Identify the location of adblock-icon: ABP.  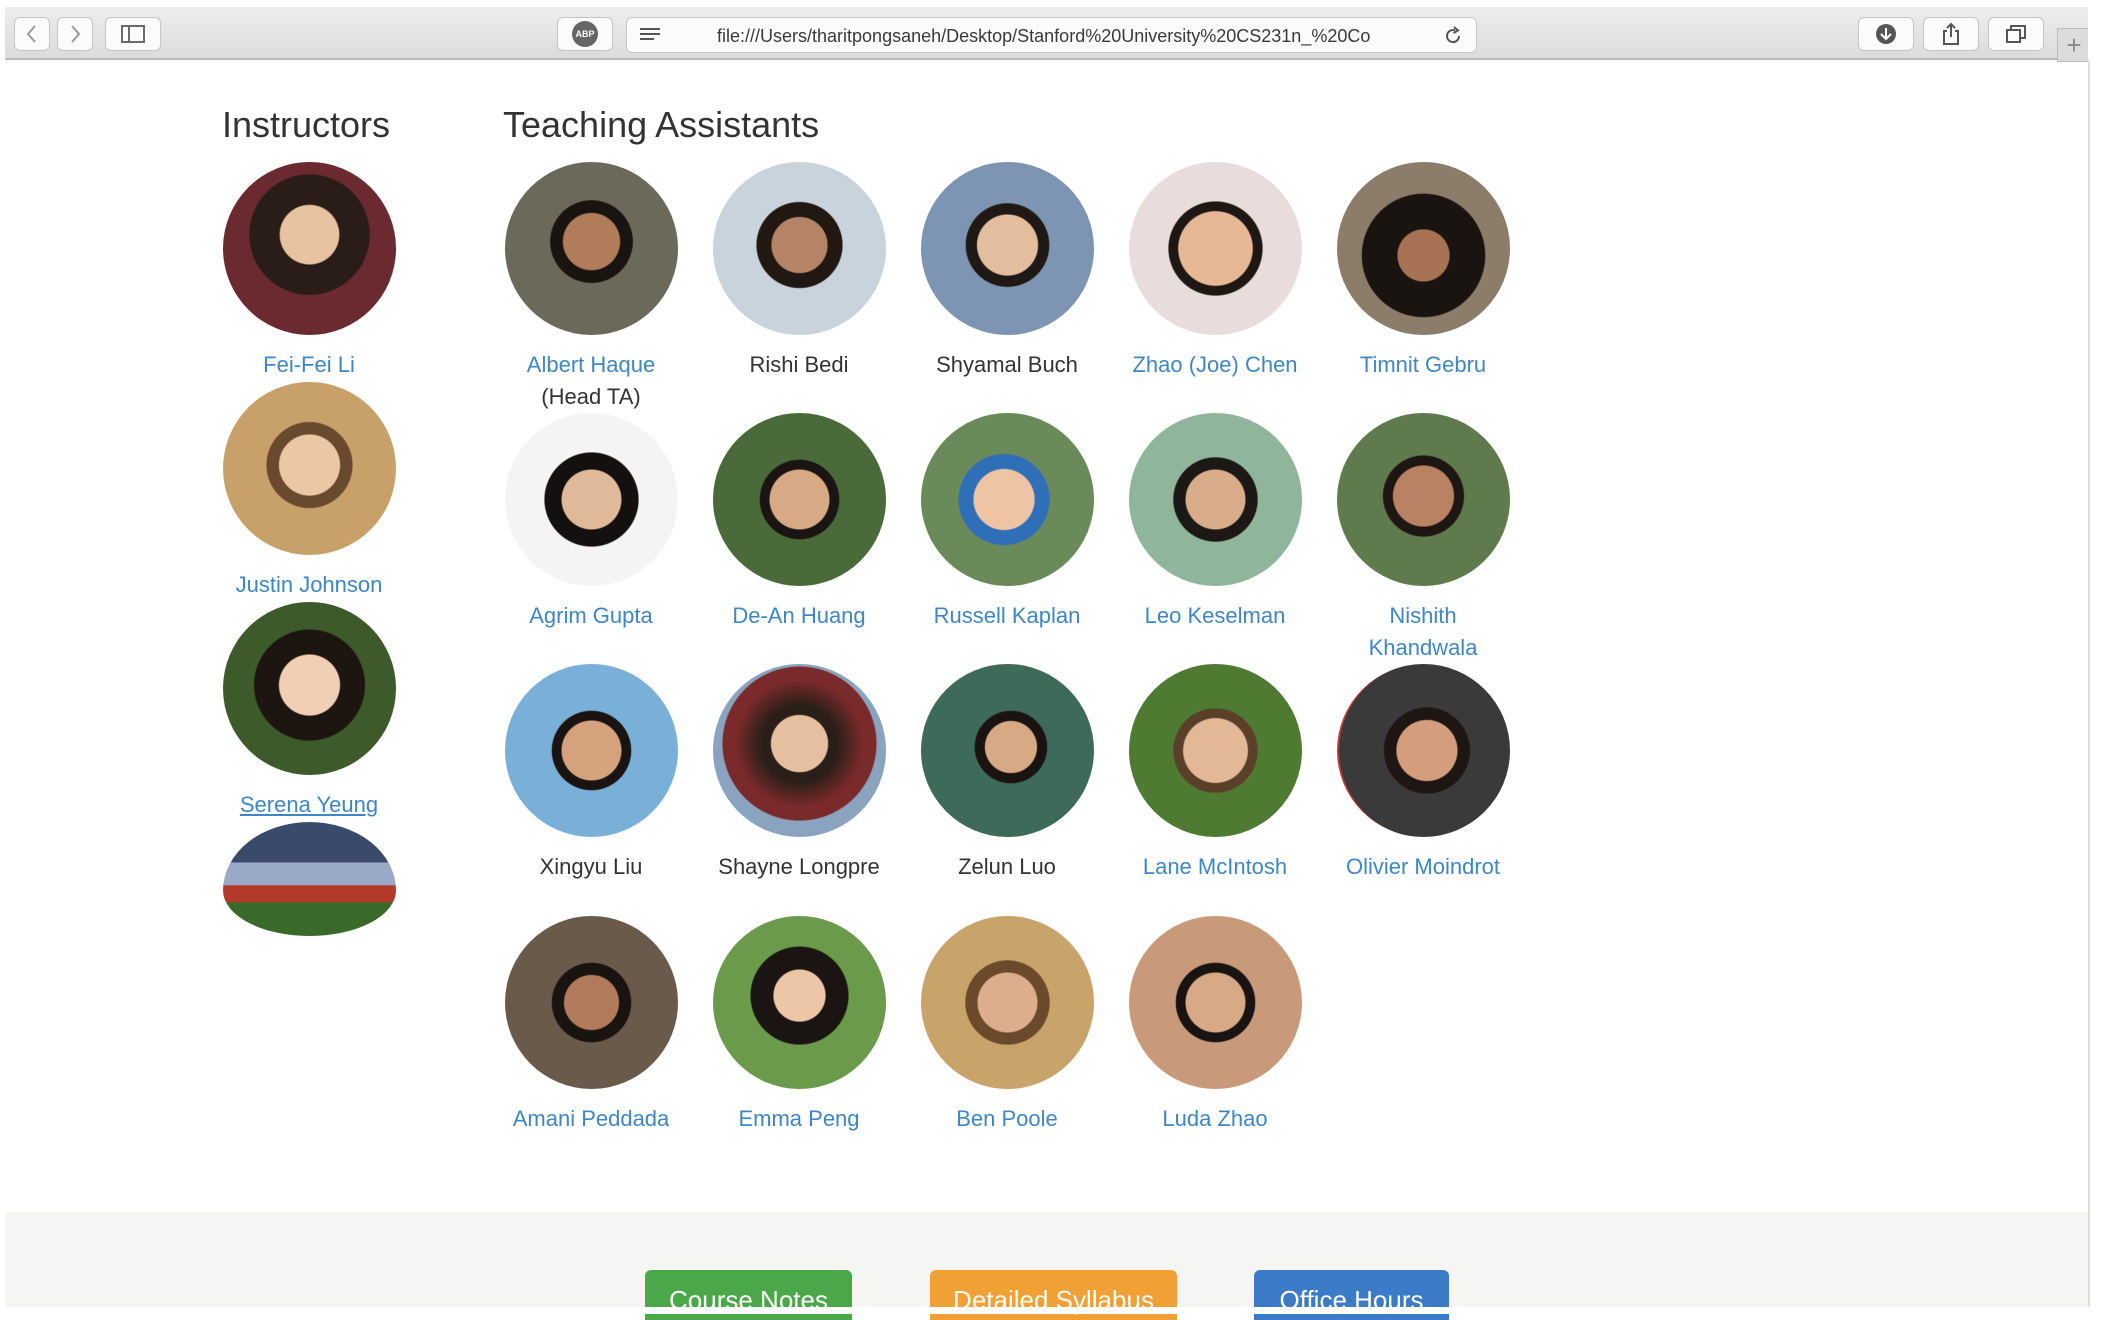
(585, 34).